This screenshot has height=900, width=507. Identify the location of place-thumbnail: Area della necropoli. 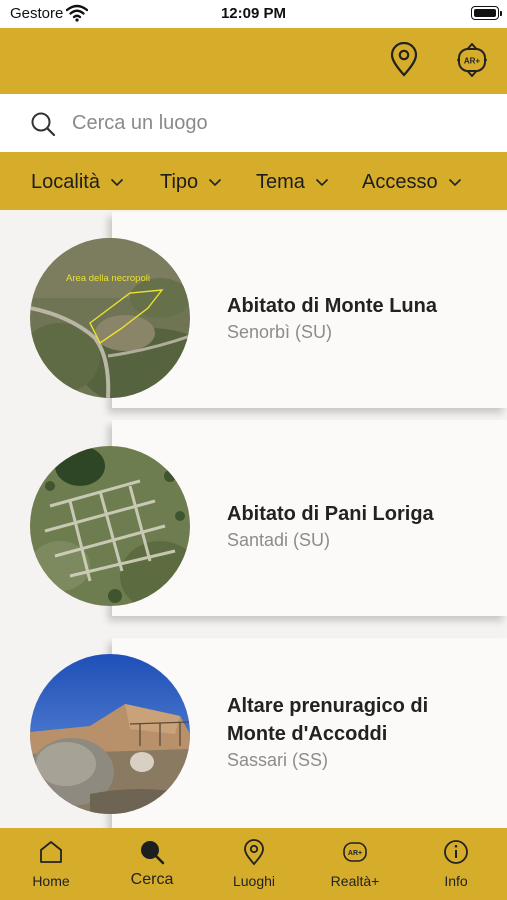
(110, 318).